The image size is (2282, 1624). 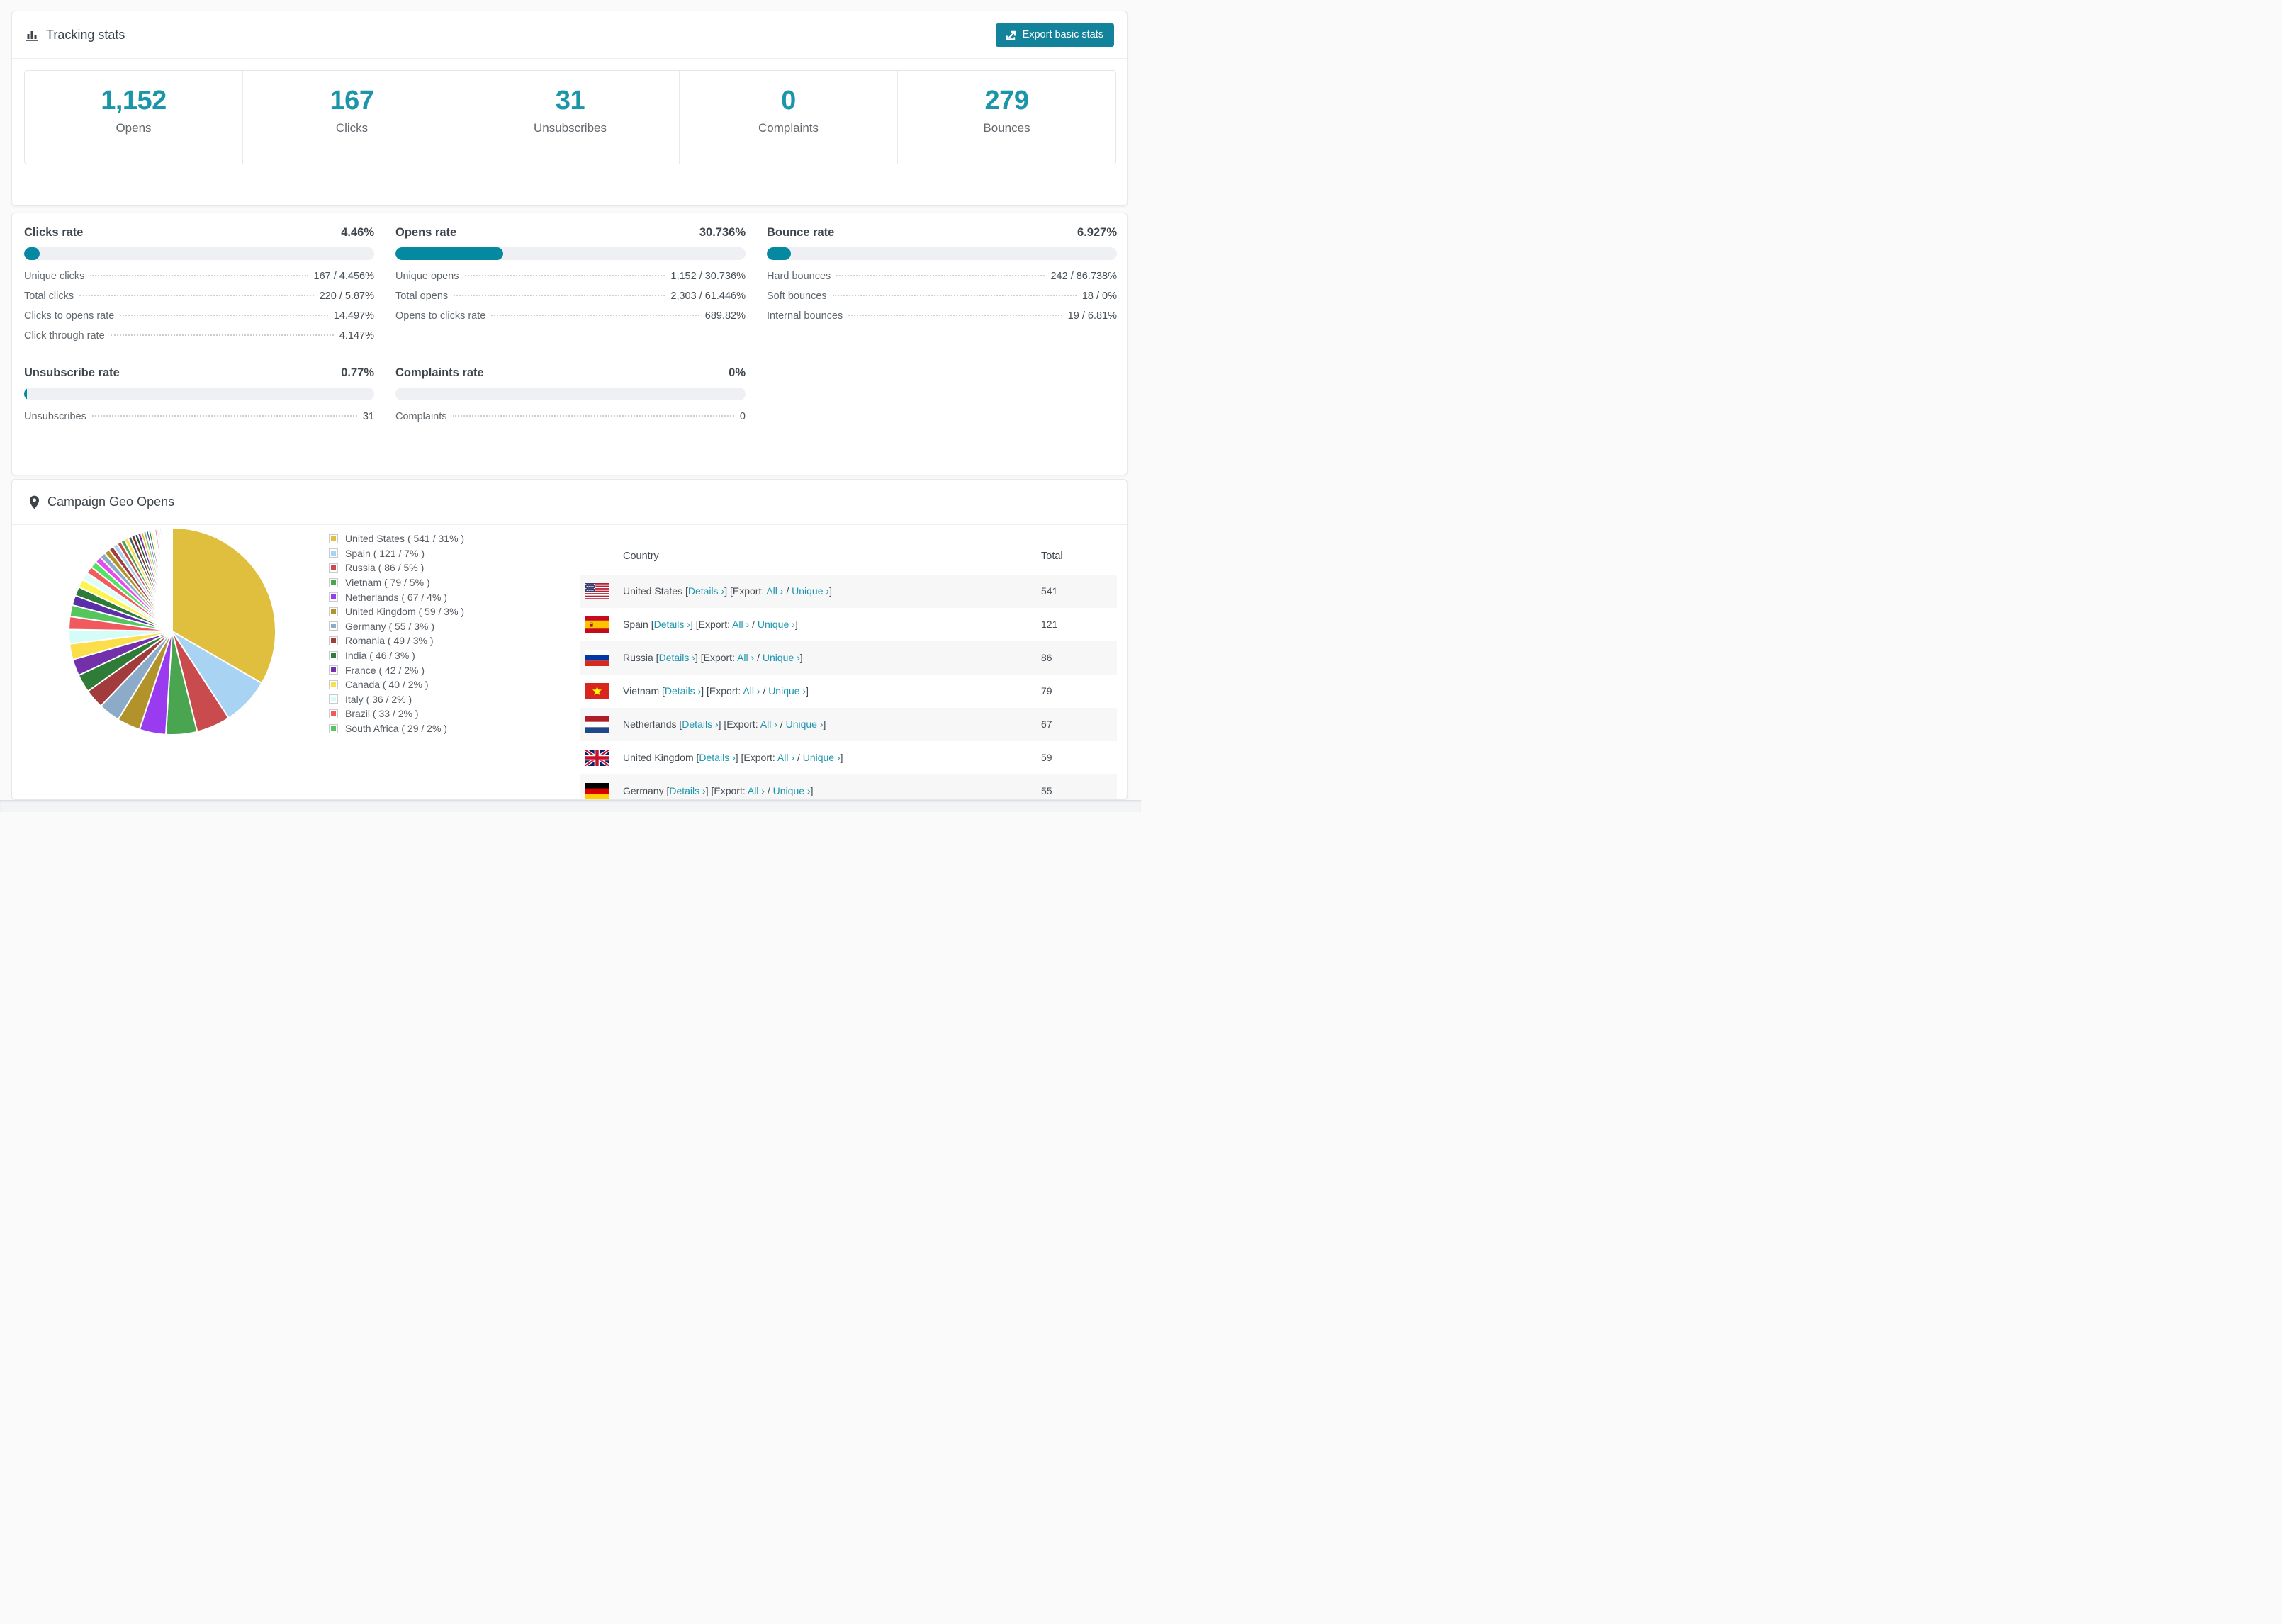 What do you see at coordinates (441, 316) in the screenshot?
I see `rate-stat-label: Opens to clicks rate` at bounding box center [441, 316].